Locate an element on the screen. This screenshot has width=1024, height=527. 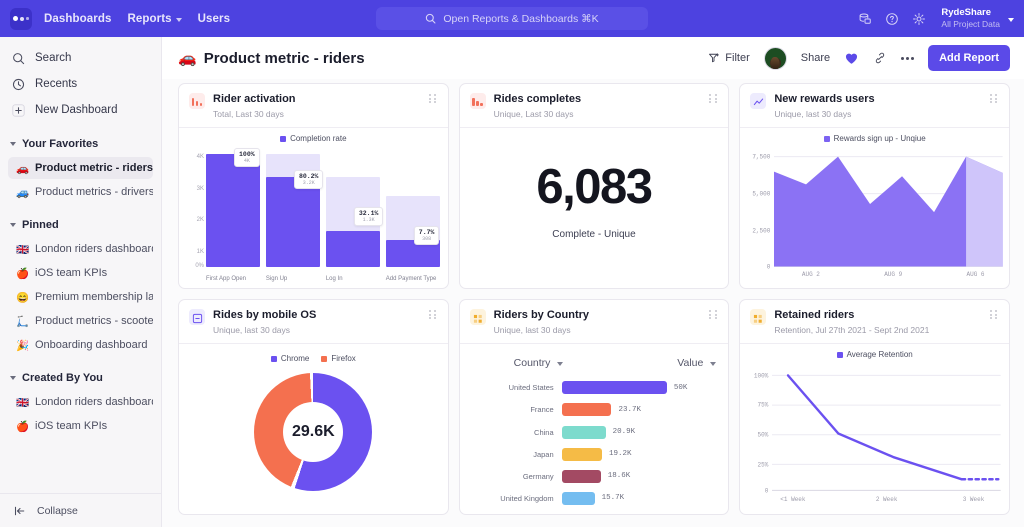
page-title-text: Product metric - riders is located at coordinates (284, 58).